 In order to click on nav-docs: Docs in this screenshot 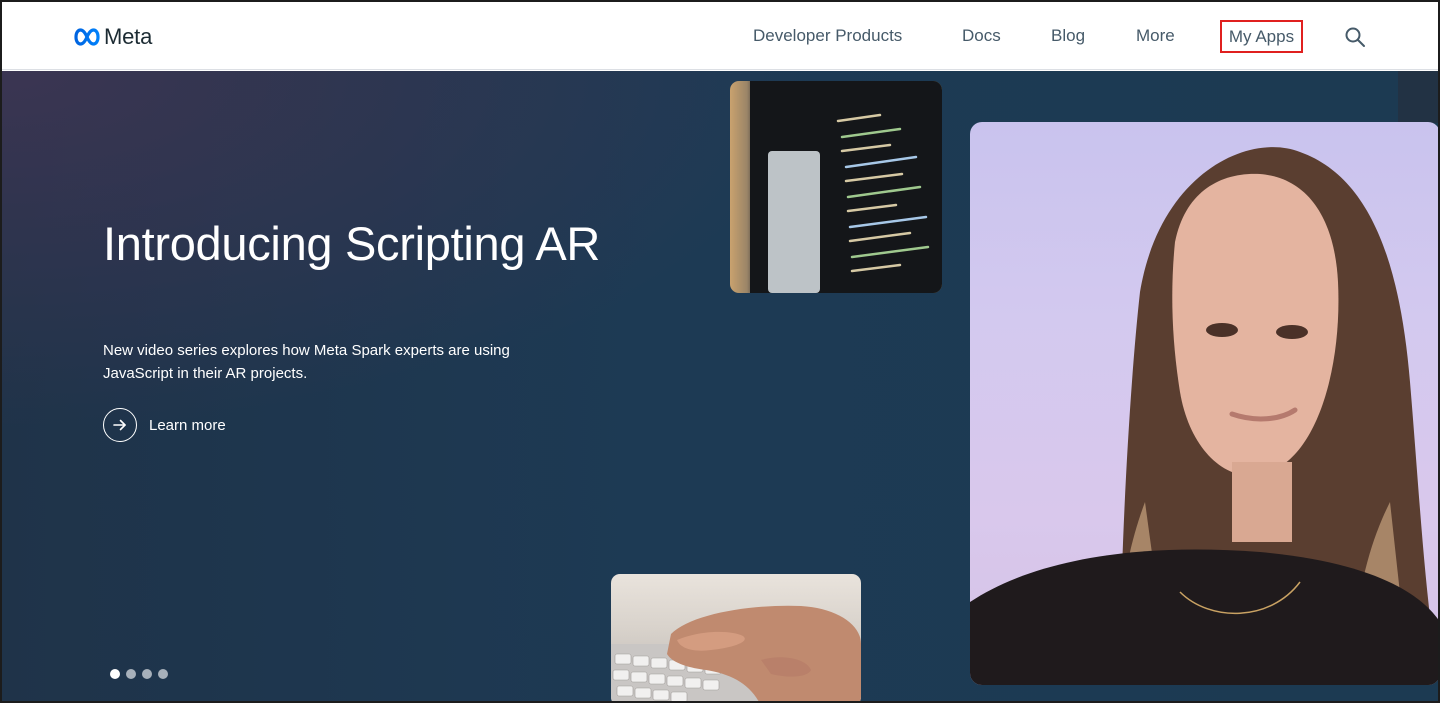, I will do `click(981, 36)`.